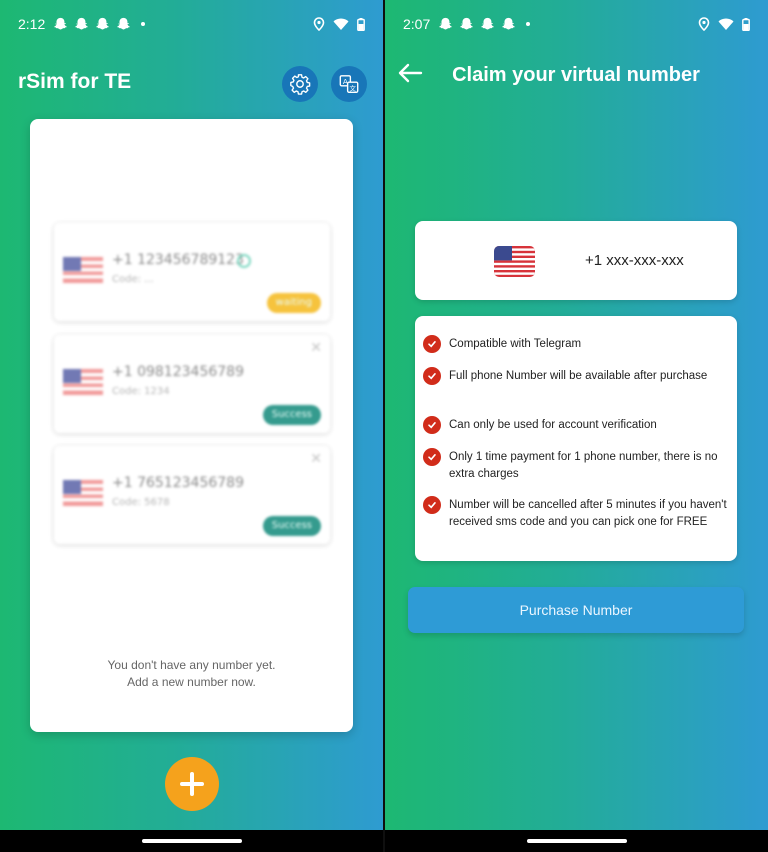 This screenshot has height=852, width=768. Describe the element at coordinates (191, 682) in the screenshot. I see `empty-state-line: Add a new number now.` at that location.